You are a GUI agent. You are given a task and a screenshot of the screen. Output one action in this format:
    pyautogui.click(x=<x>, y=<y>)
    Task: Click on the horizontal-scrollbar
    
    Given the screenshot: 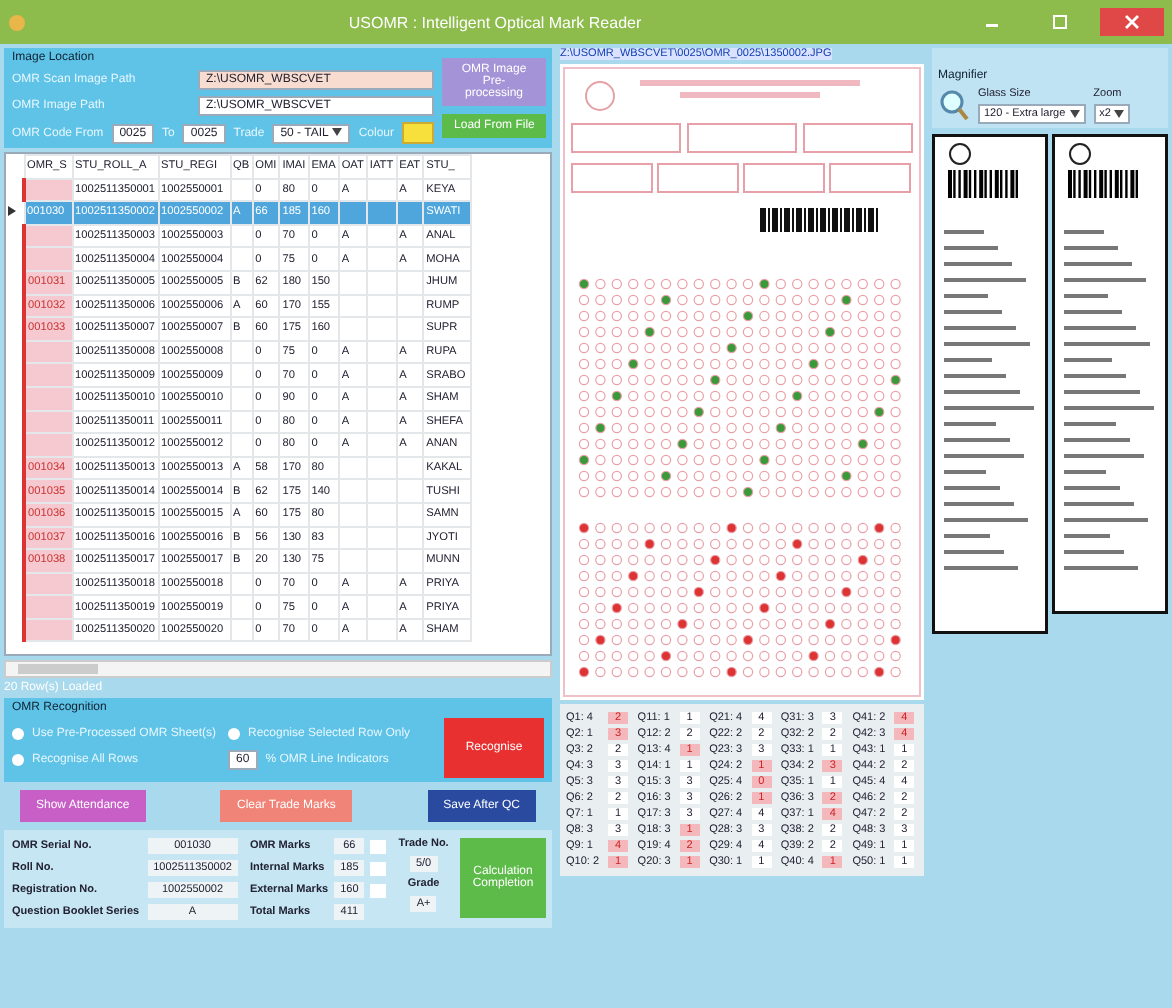 What is the action you would take?
    pyautogui.click(x=278, y=669)
    